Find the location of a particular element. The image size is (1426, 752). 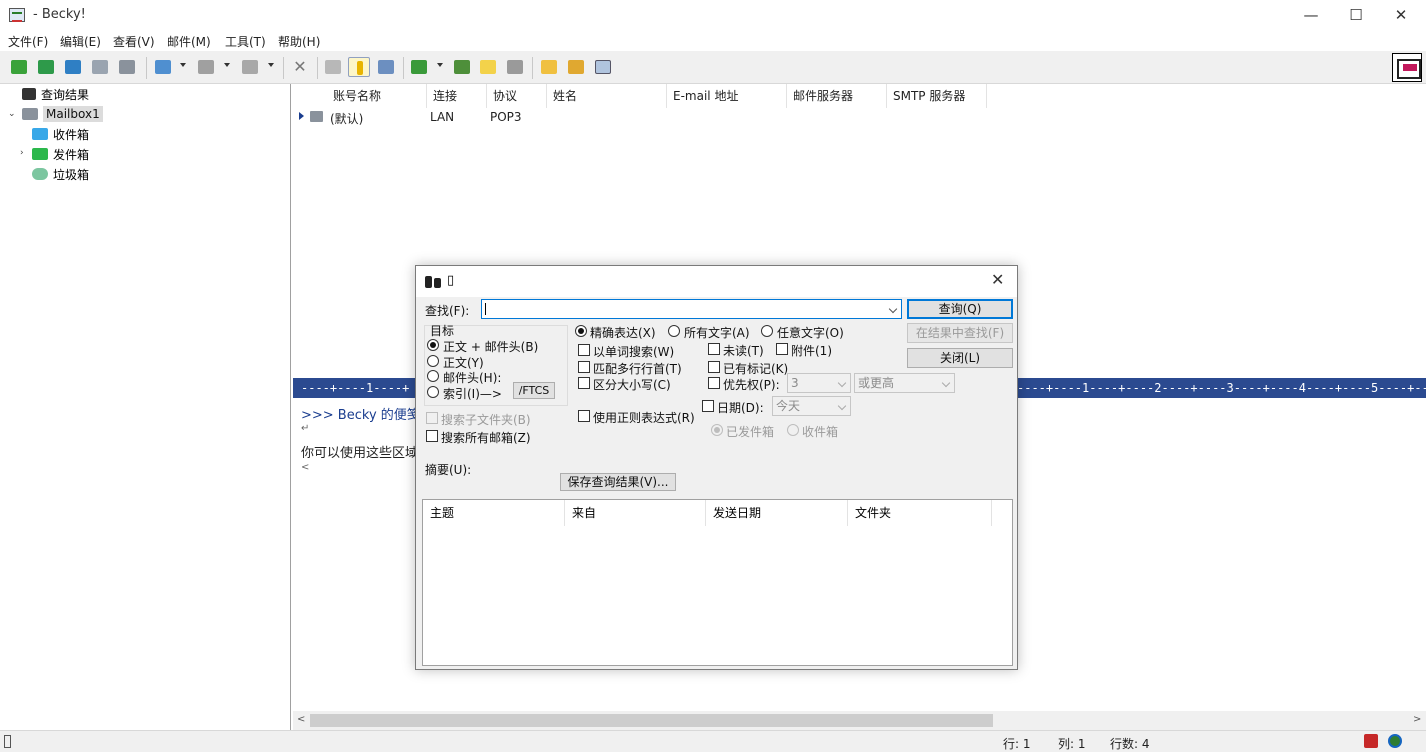

quit-icon is located at coordinates (1371, 741).